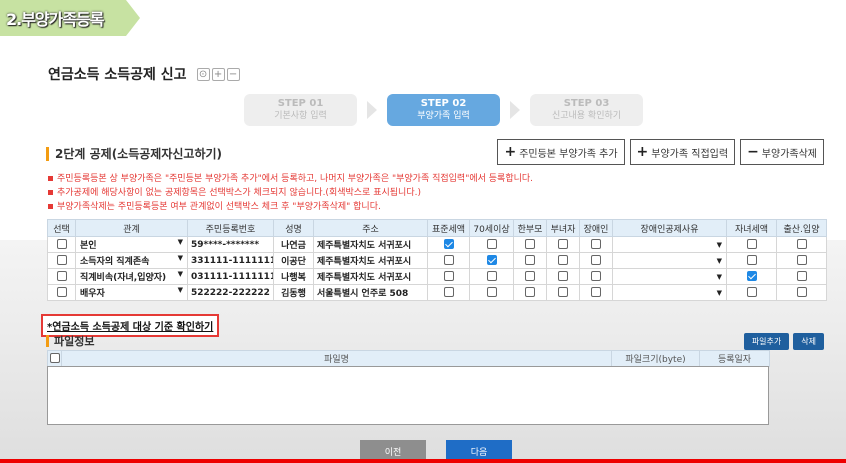  Describe the element at coordinates (203, 74) in the screenshot. I see `title-info-button: ⊙` at that location.